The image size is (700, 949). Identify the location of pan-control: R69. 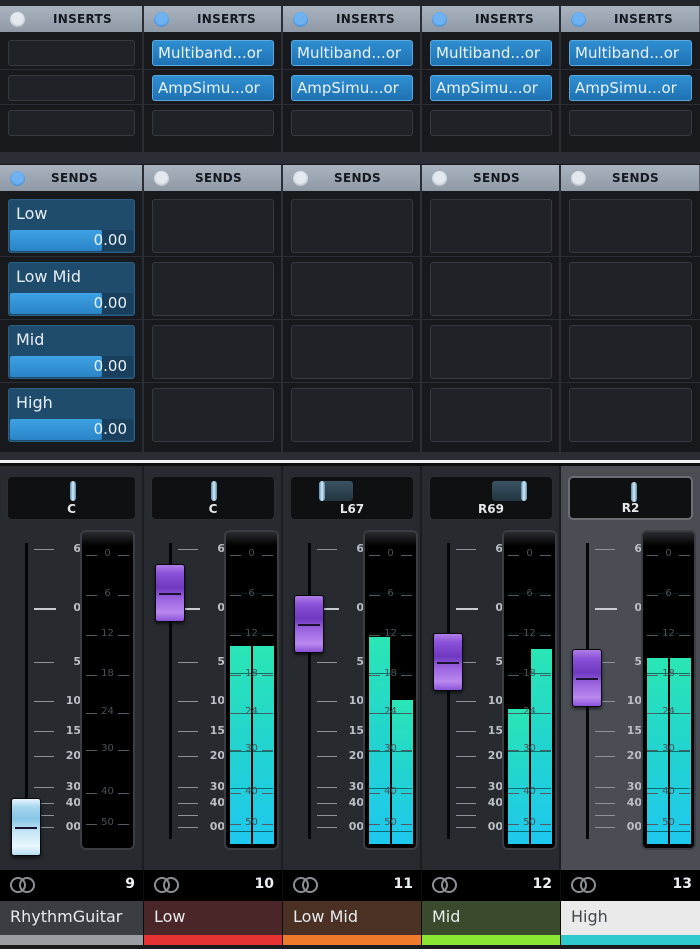
(491, 498).